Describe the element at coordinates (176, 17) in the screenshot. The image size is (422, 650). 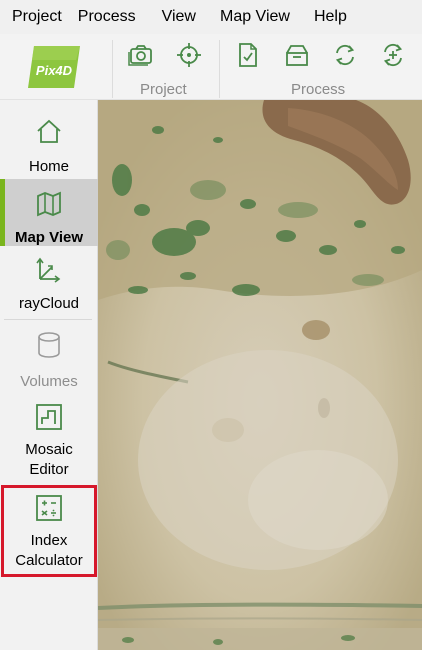
I see `menu-view: View` at that location.